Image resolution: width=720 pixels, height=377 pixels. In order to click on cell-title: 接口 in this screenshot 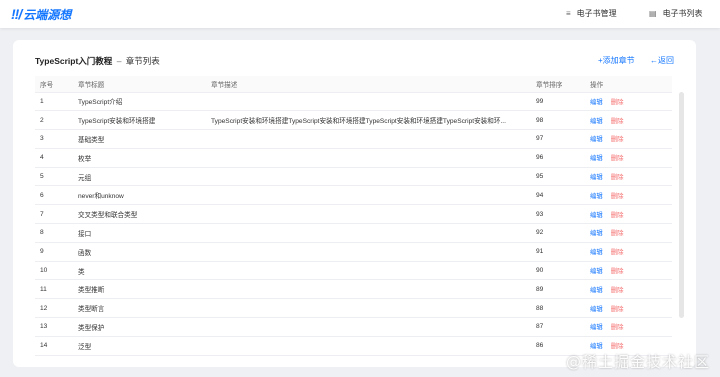, I will do `click(139, 233)`.